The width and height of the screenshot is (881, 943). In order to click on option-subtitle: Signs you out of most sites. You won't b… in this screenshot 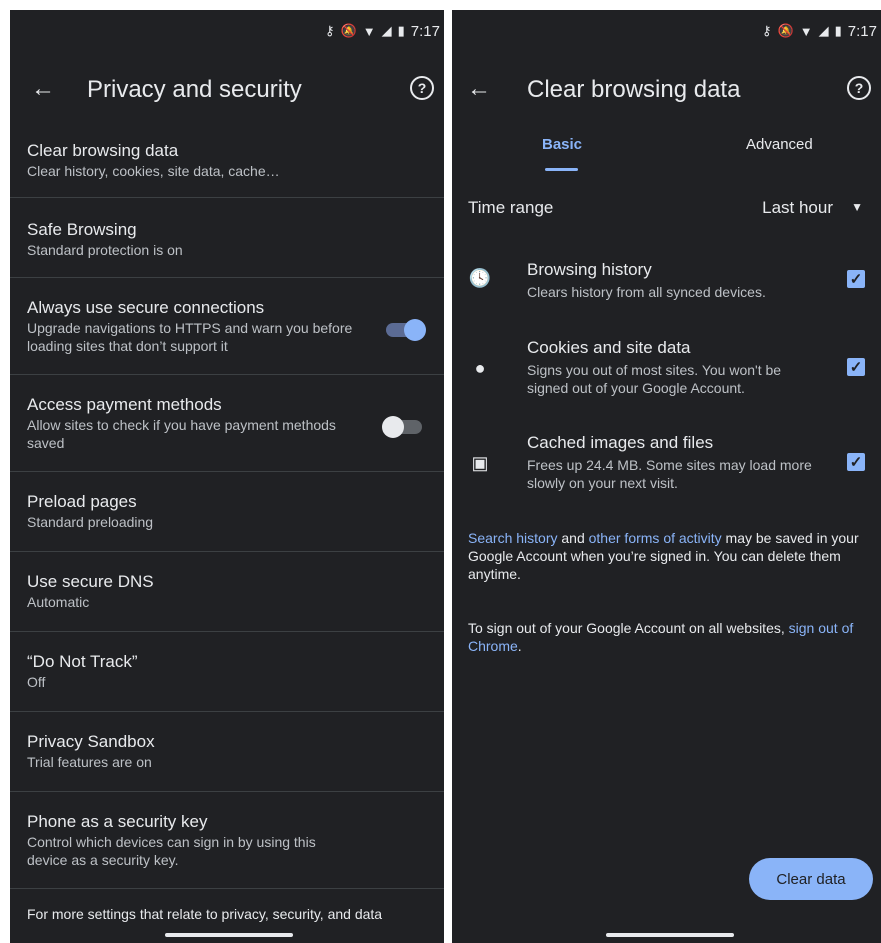, I will do `click(654, 379)`.